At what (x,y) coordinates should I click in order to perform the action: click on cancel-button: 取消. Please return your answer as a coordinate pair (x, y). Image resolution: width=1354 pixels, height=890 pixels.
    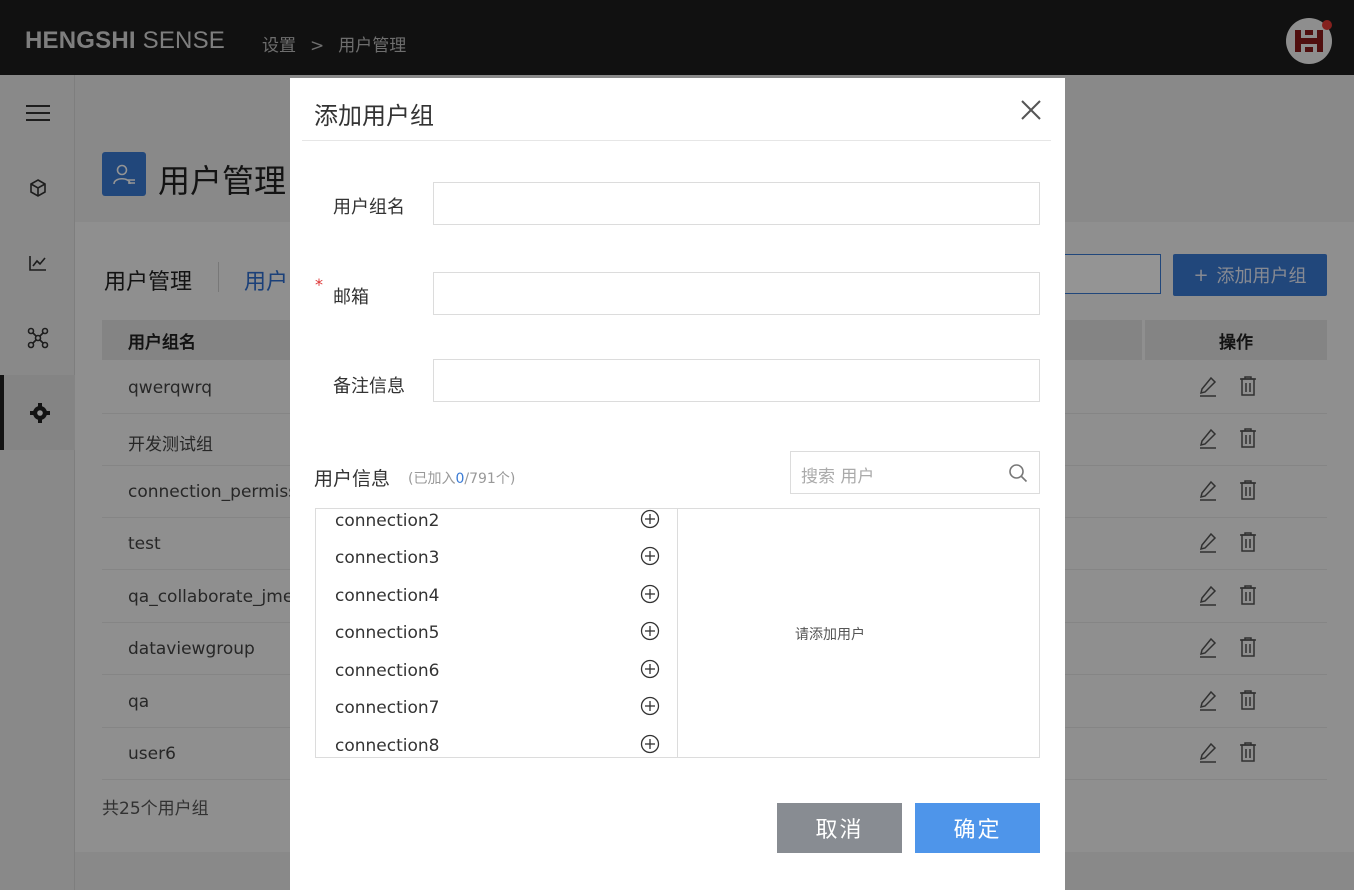
    Looking at the image, I should click on (839, 828).